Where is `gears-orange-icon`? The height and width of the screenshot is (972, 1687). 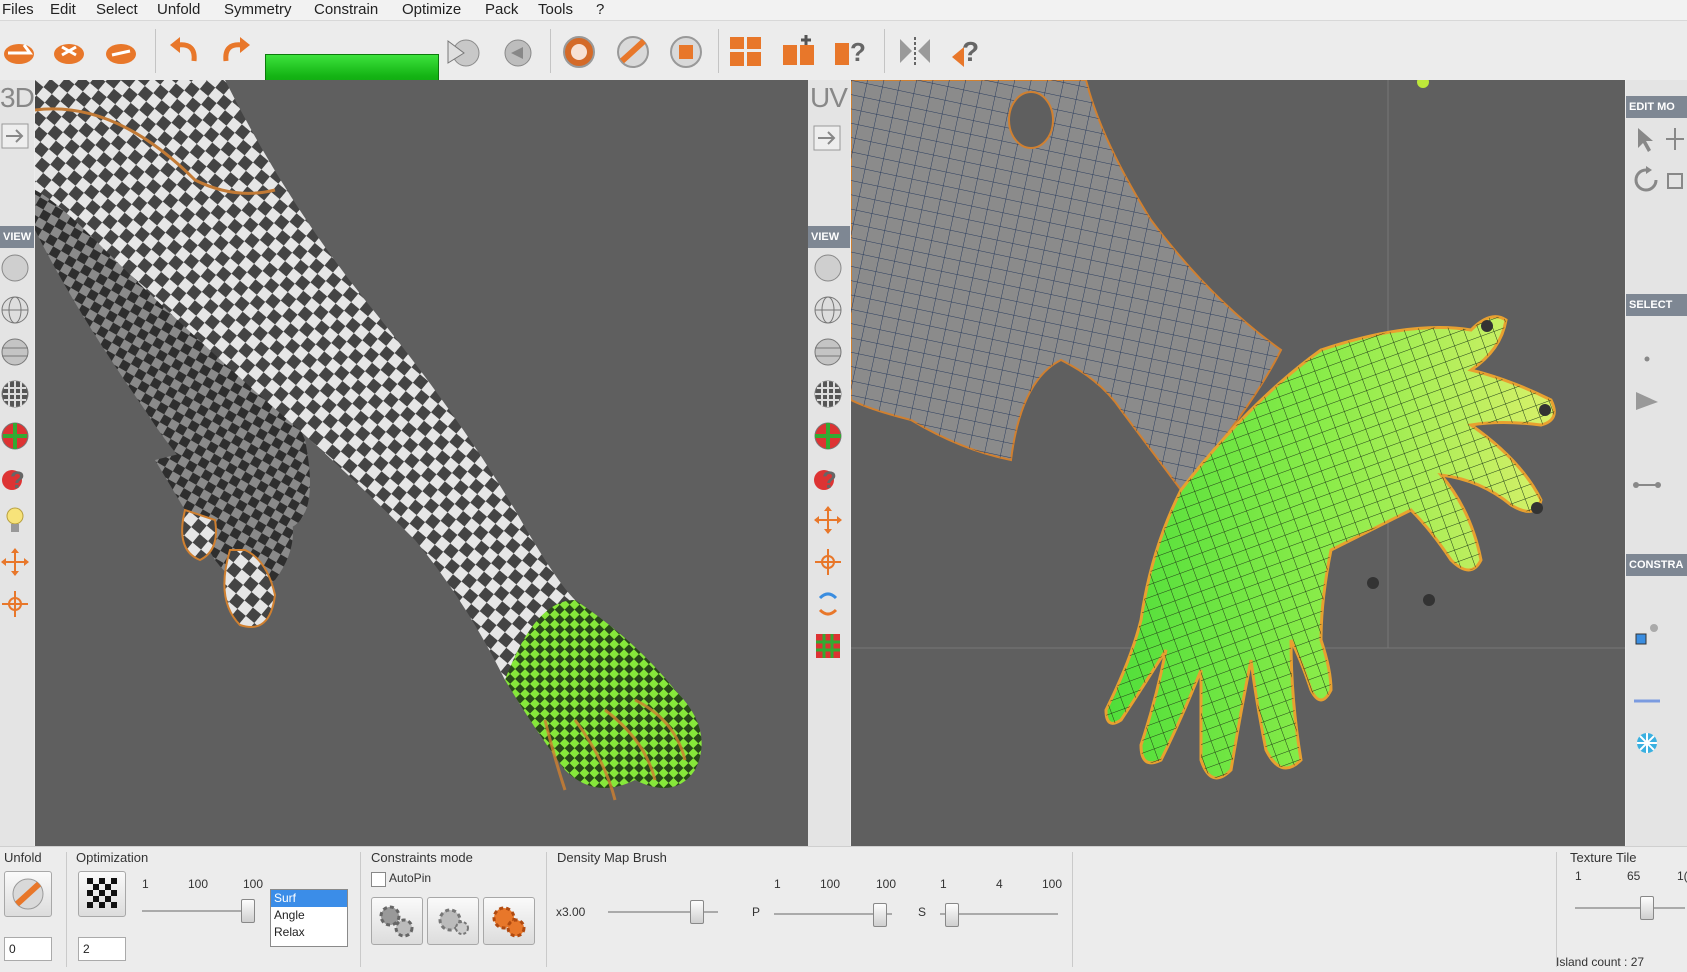
gears-orange-icon is located at coordinates (509, 922).